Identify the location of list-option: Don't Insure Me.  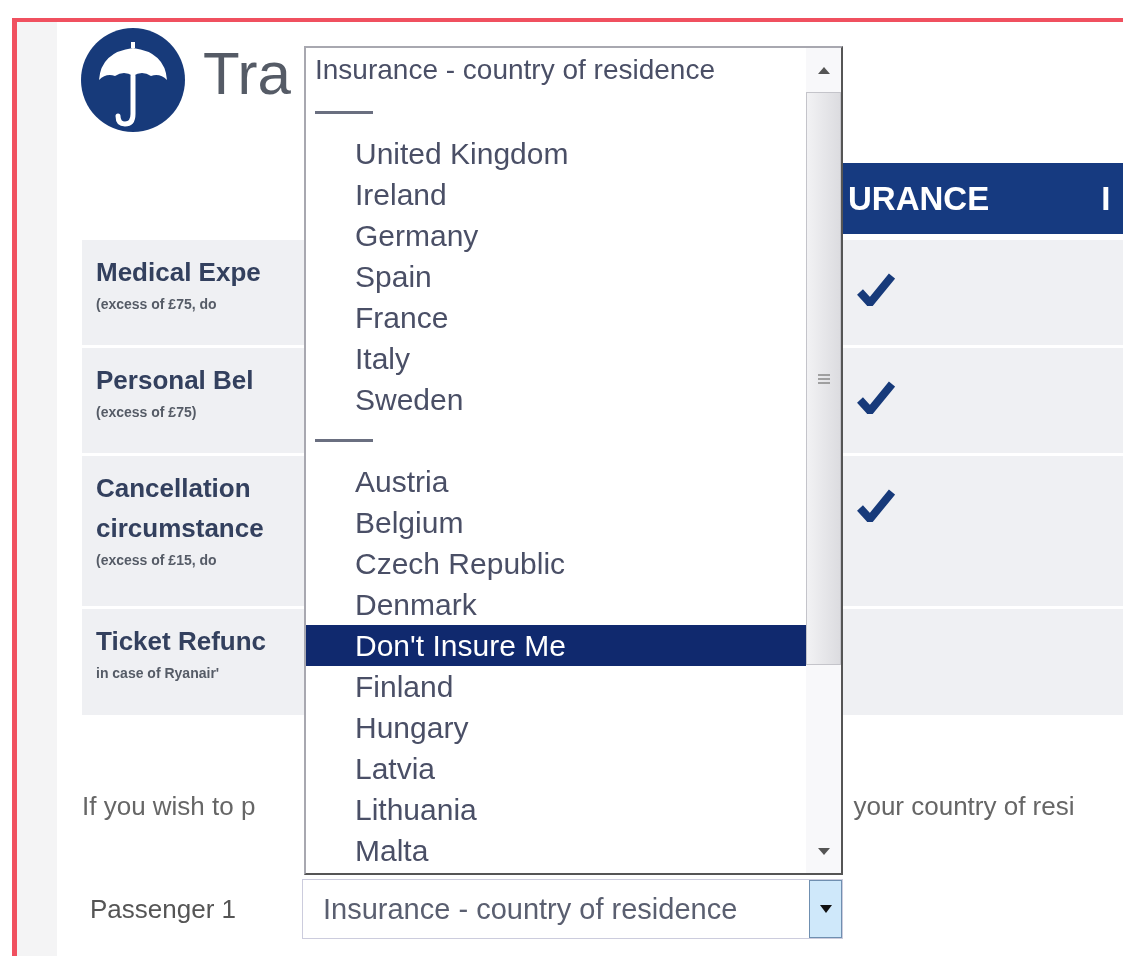
(556, 645).